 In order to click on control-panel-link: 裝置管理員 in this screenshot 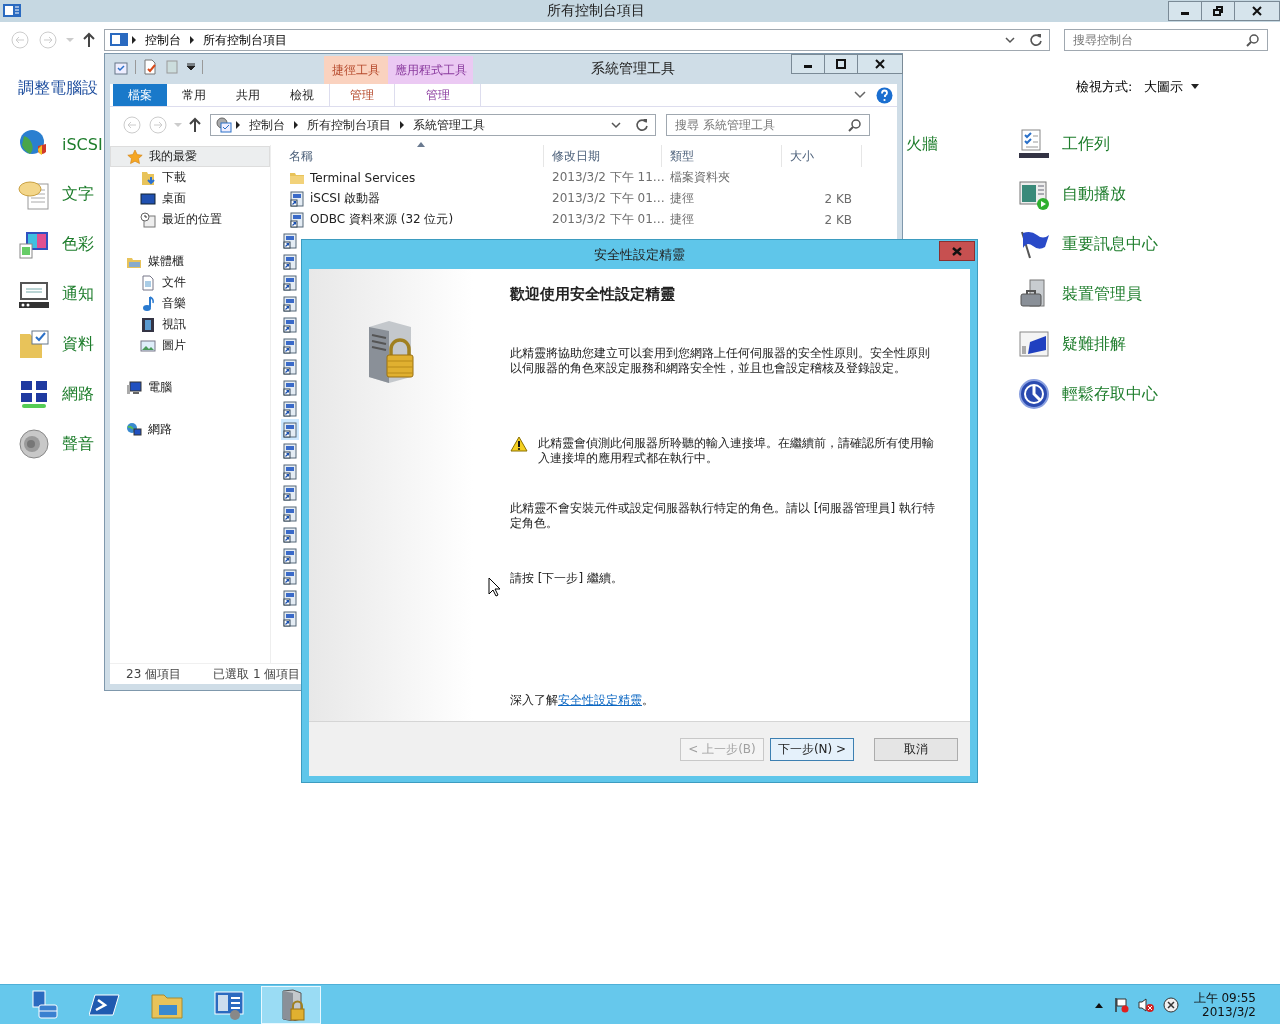, I will do `click(1102, 294)`.